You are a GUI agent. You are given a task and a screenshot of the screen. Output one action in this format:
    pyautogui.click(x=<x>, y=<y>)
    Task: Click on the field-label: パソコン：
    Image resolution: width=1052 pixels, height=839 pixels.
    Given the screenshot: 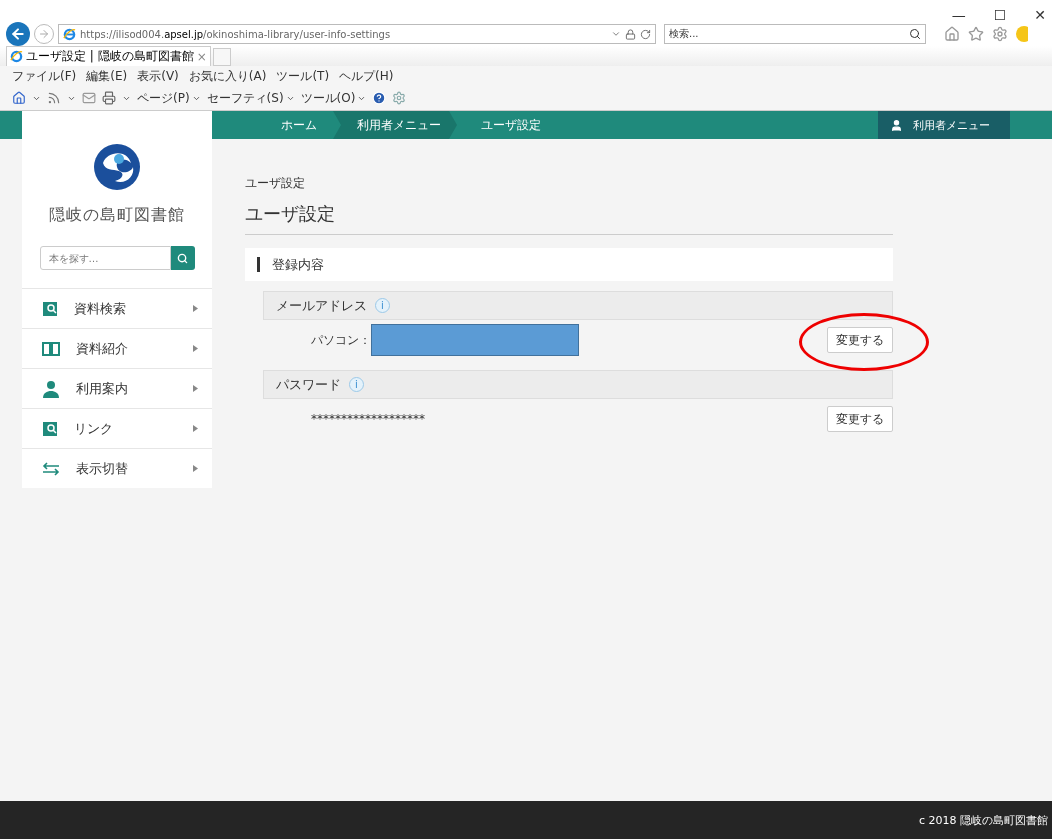 What is the action you would take?
    pyautogui.click(x=341, y=340)
    